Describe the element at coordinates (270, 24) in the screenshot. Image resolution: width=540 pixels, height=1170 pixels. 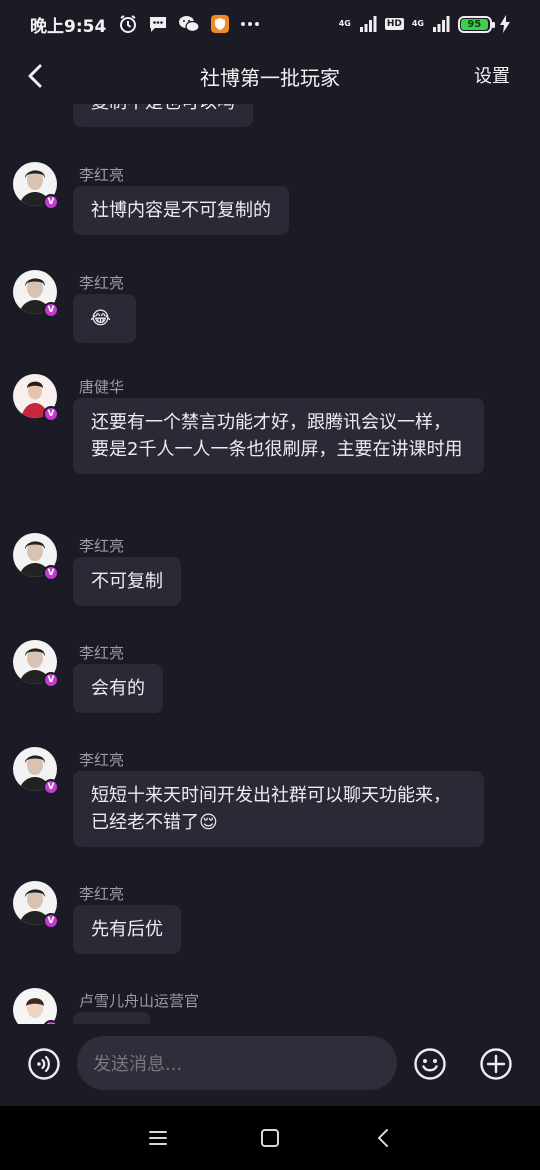
I see `status-bar: 晚上9:54 4G HD 4G 95` at that location.